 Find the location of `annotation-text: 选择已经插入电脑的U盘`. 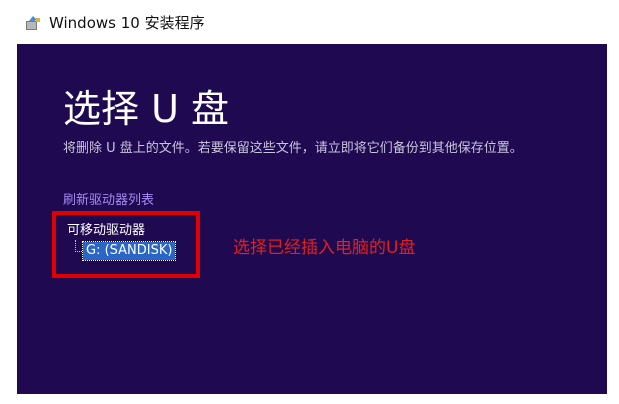

annotation-text: 选择已经插入电脑的U盘 is located at coordinates (324, 248).